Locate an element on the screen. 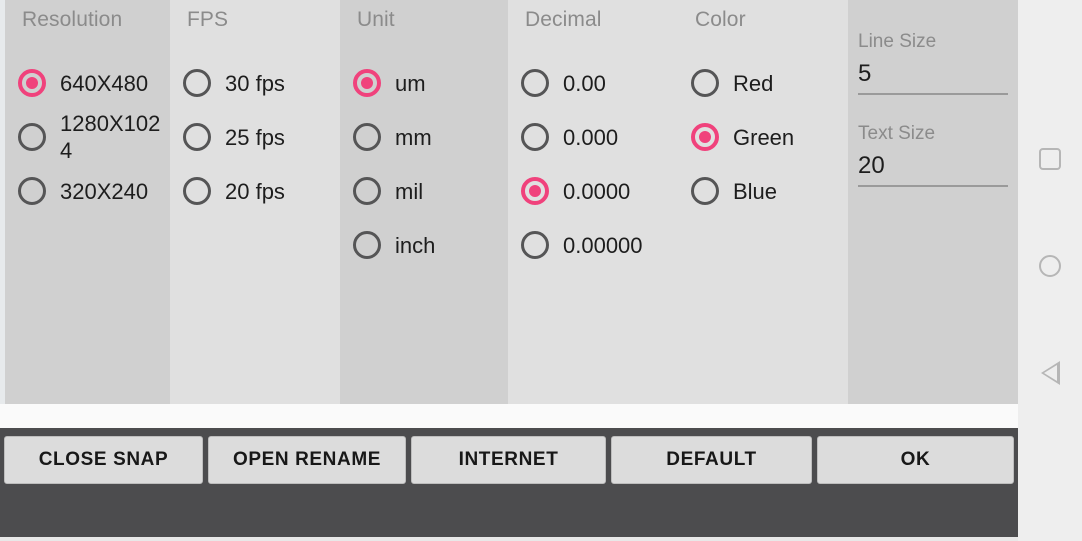 The height and width of the screenshot is (541, 1082). open-rename-button: OPEN RENAME is located at coordinates (307, 460).